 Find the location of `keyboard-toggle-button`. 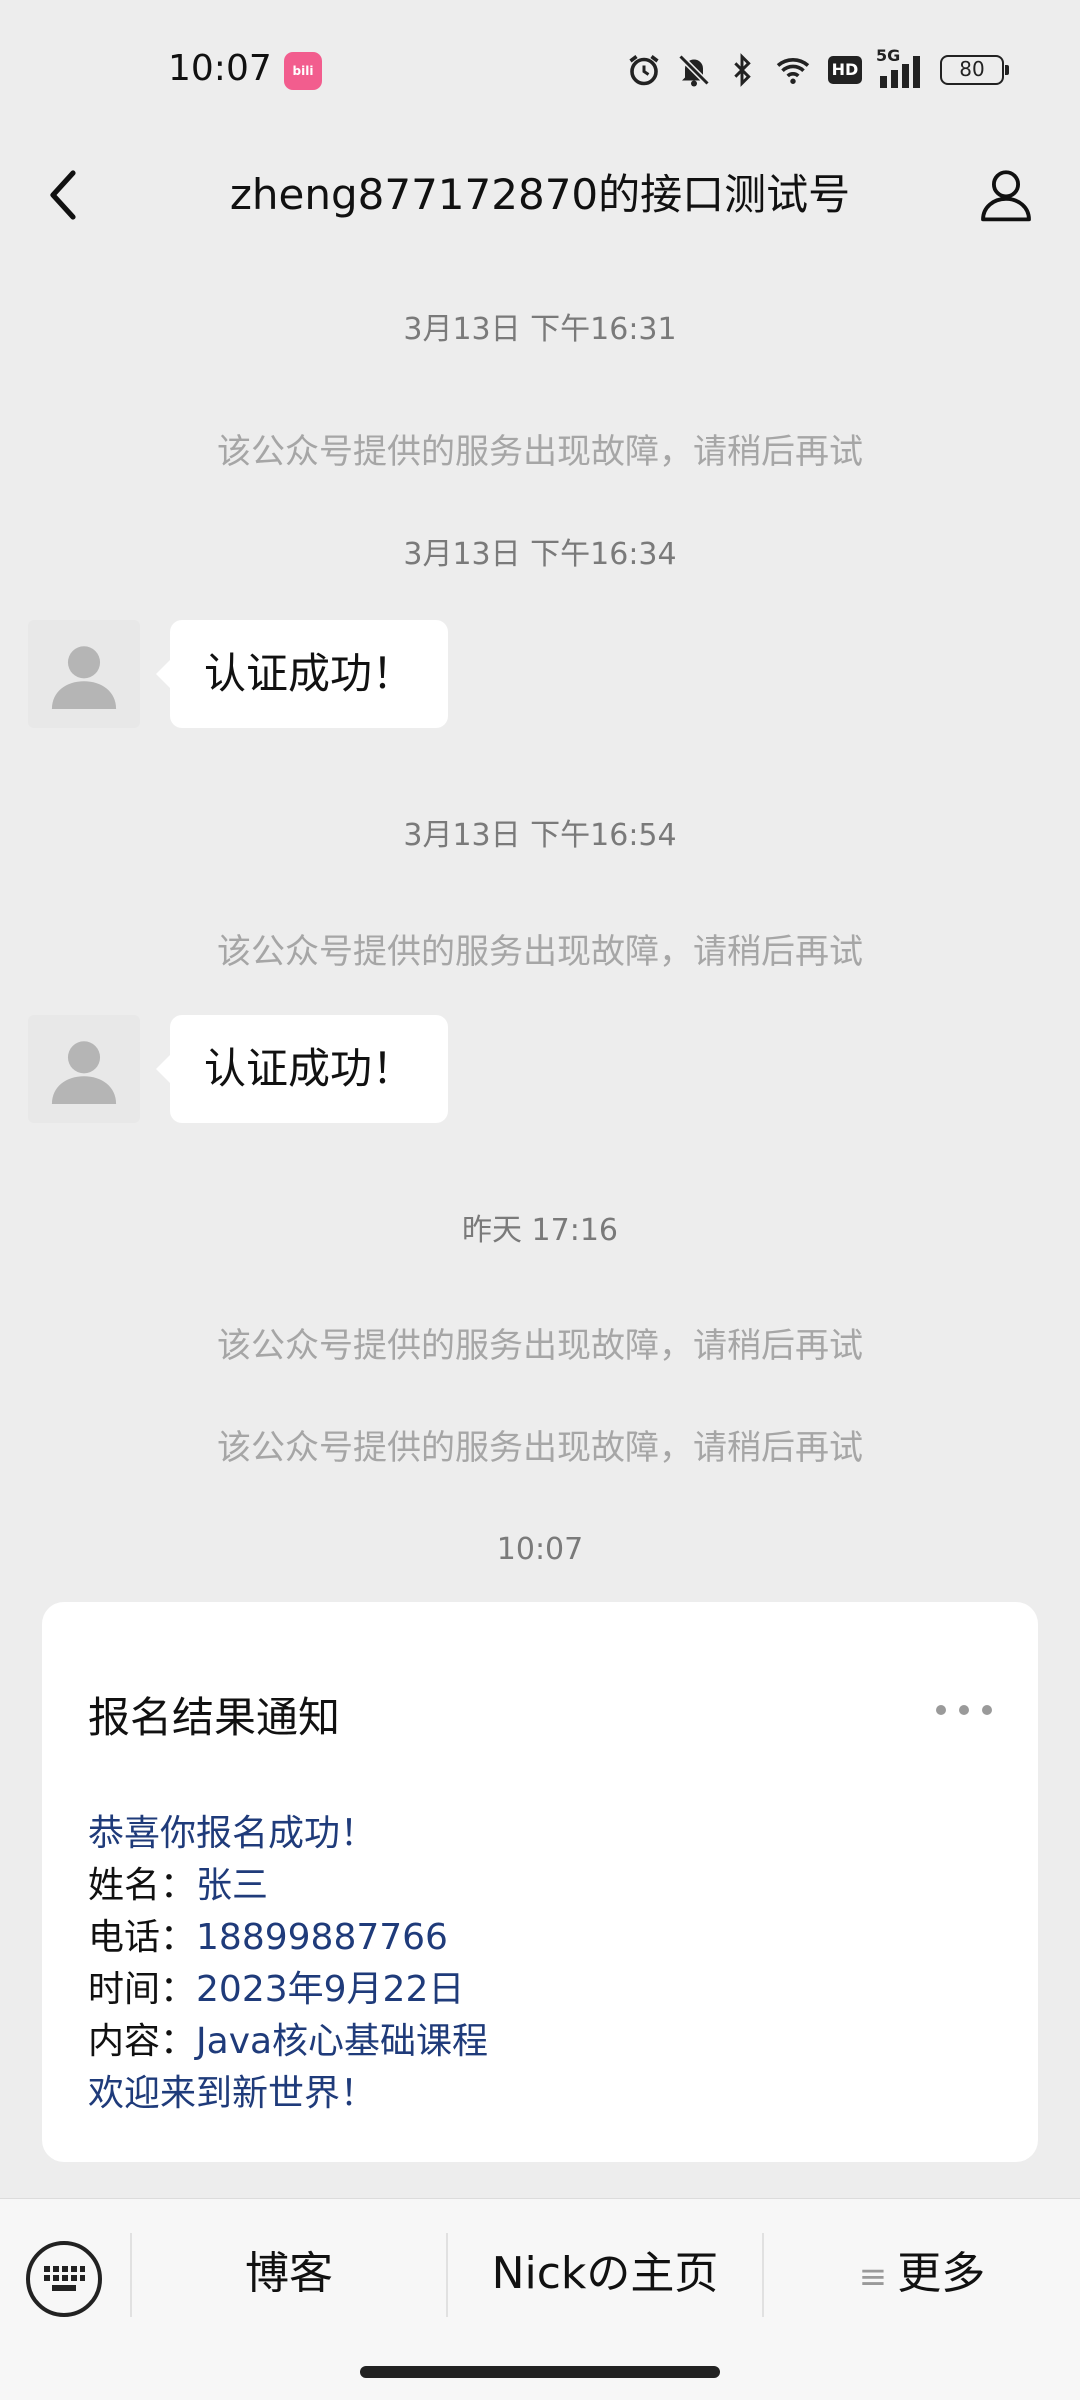

keyboard-toggle-button is located at coordinates (64, 2279).